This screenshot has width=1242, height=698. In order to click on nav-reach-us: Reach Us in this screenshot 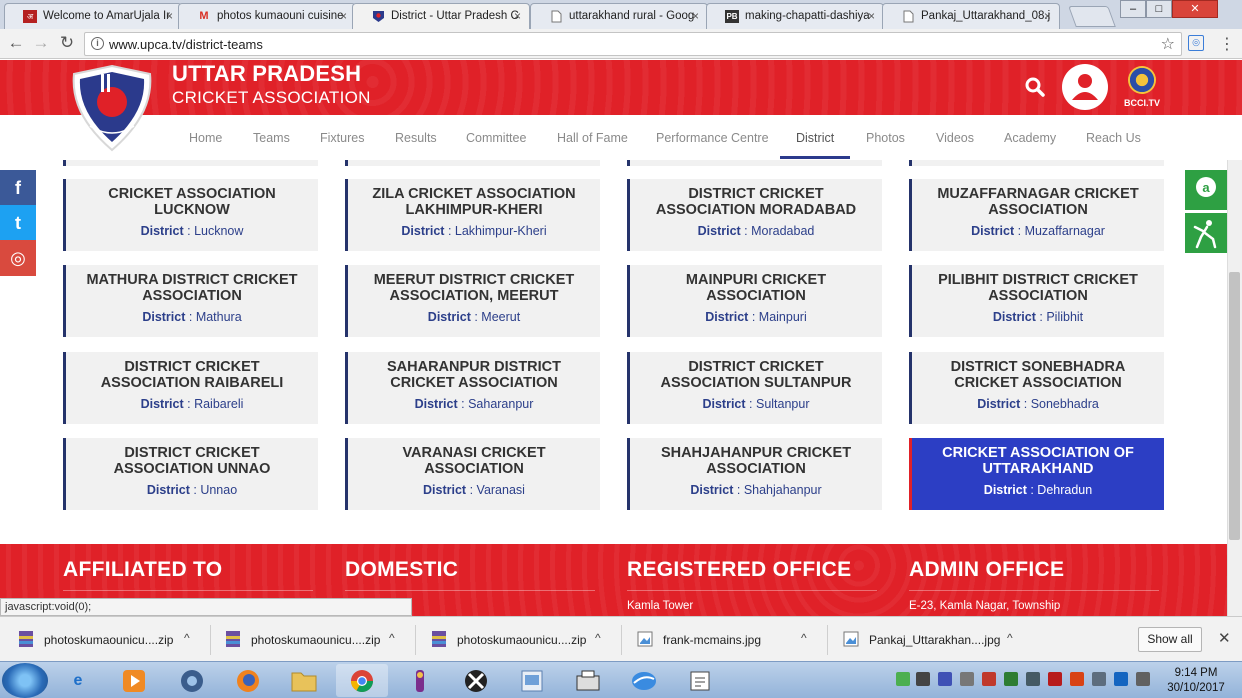, I will do `click(1113, 138)`.